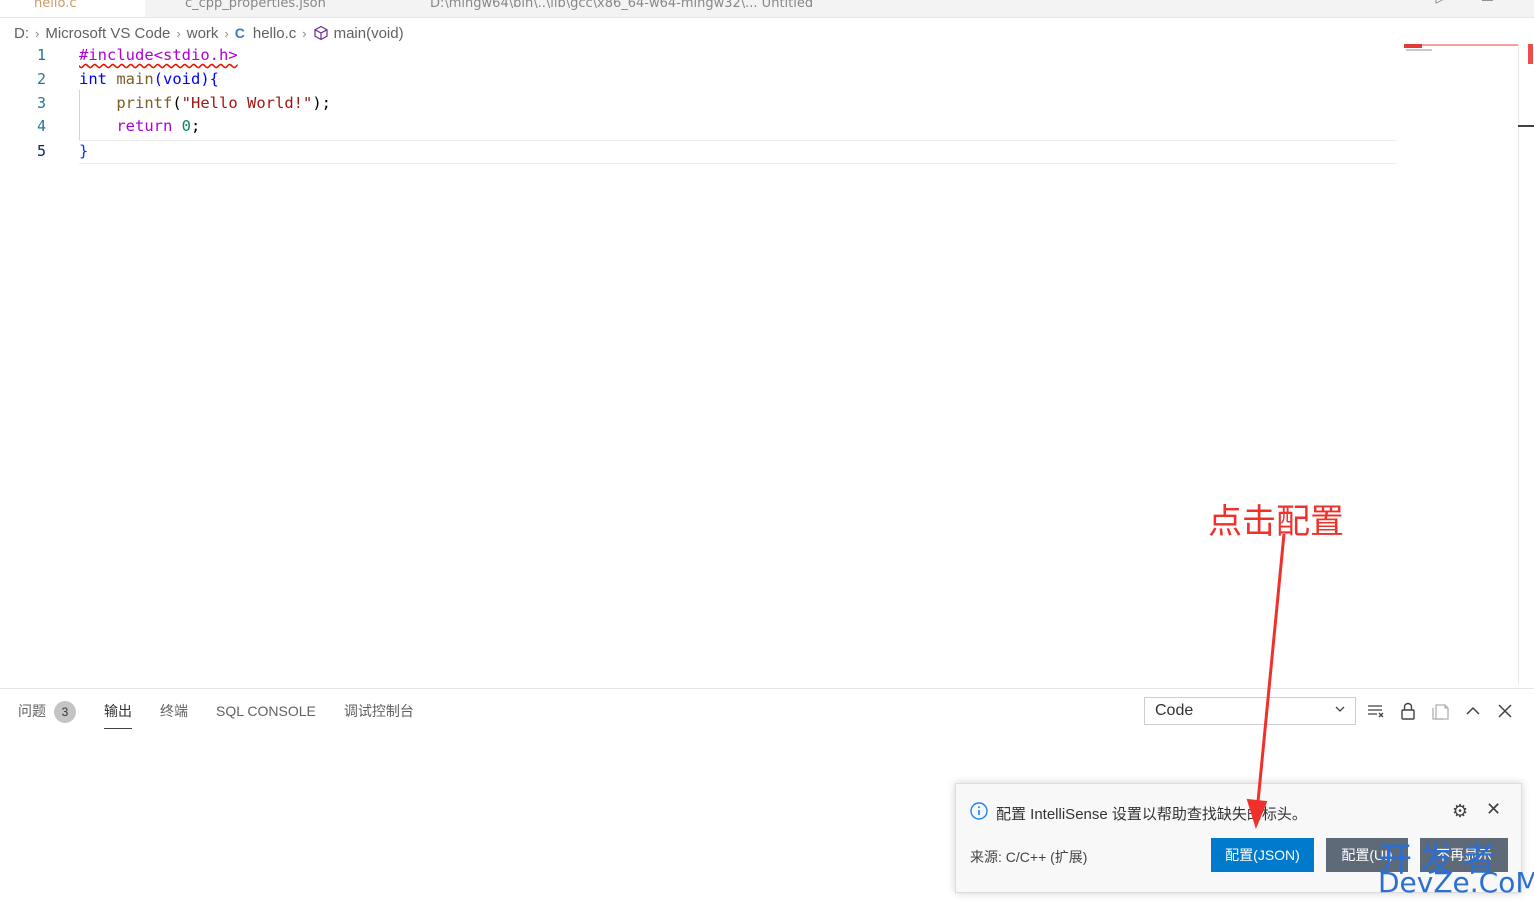 Image resolution: width=1534 pixels, height=905 pixels. What do you see at coordinates (203, 33) in the screenshot?
I see `breadcrumb-folder: work` at bounding box center [203, 33].